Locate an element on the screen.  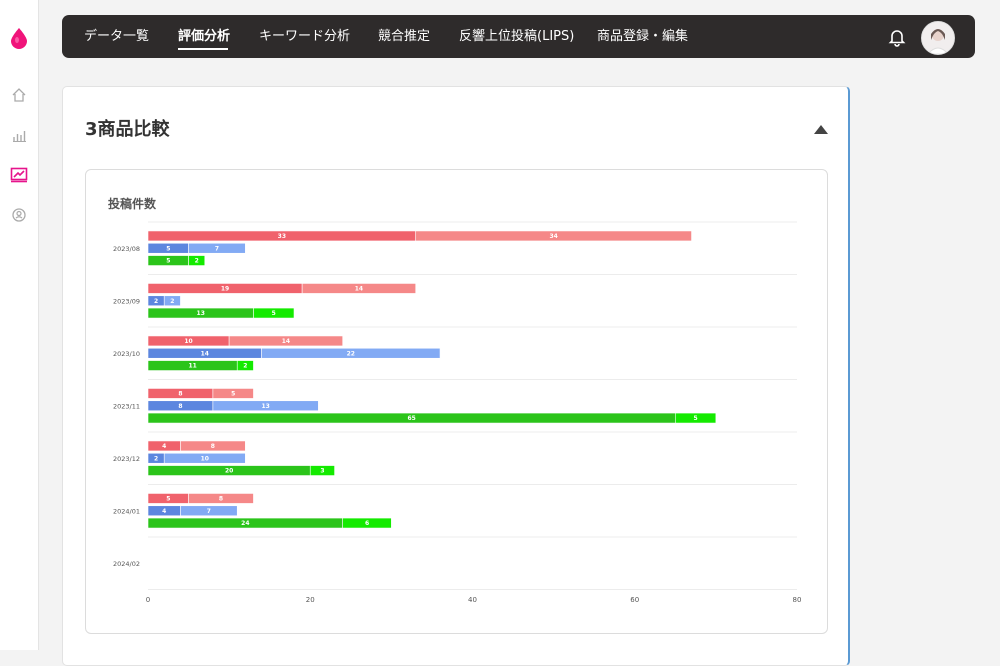
bar-value-label: 34 is located at coordinates (553, 236).